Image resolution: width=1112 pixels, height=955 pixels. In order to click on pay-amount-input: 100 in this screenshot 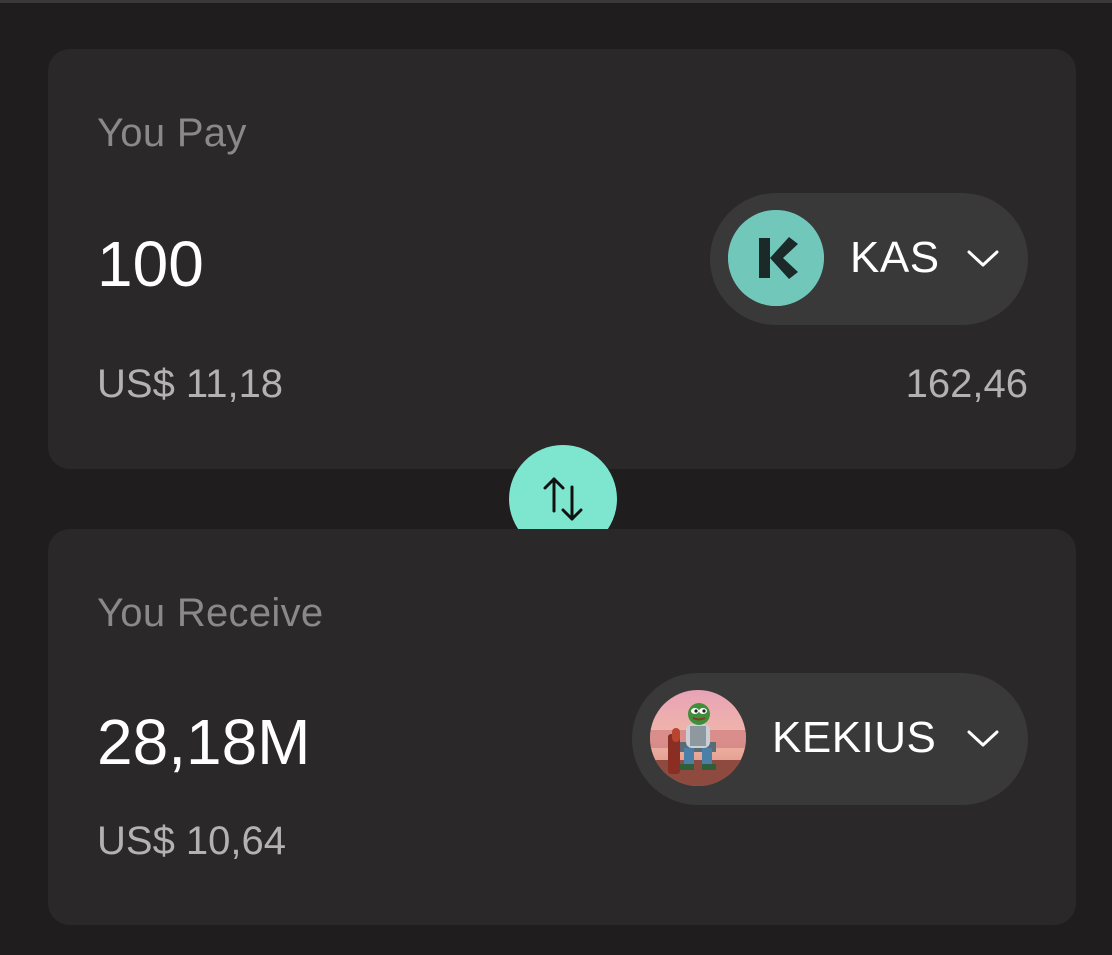, I will do `click(150, 264)`.